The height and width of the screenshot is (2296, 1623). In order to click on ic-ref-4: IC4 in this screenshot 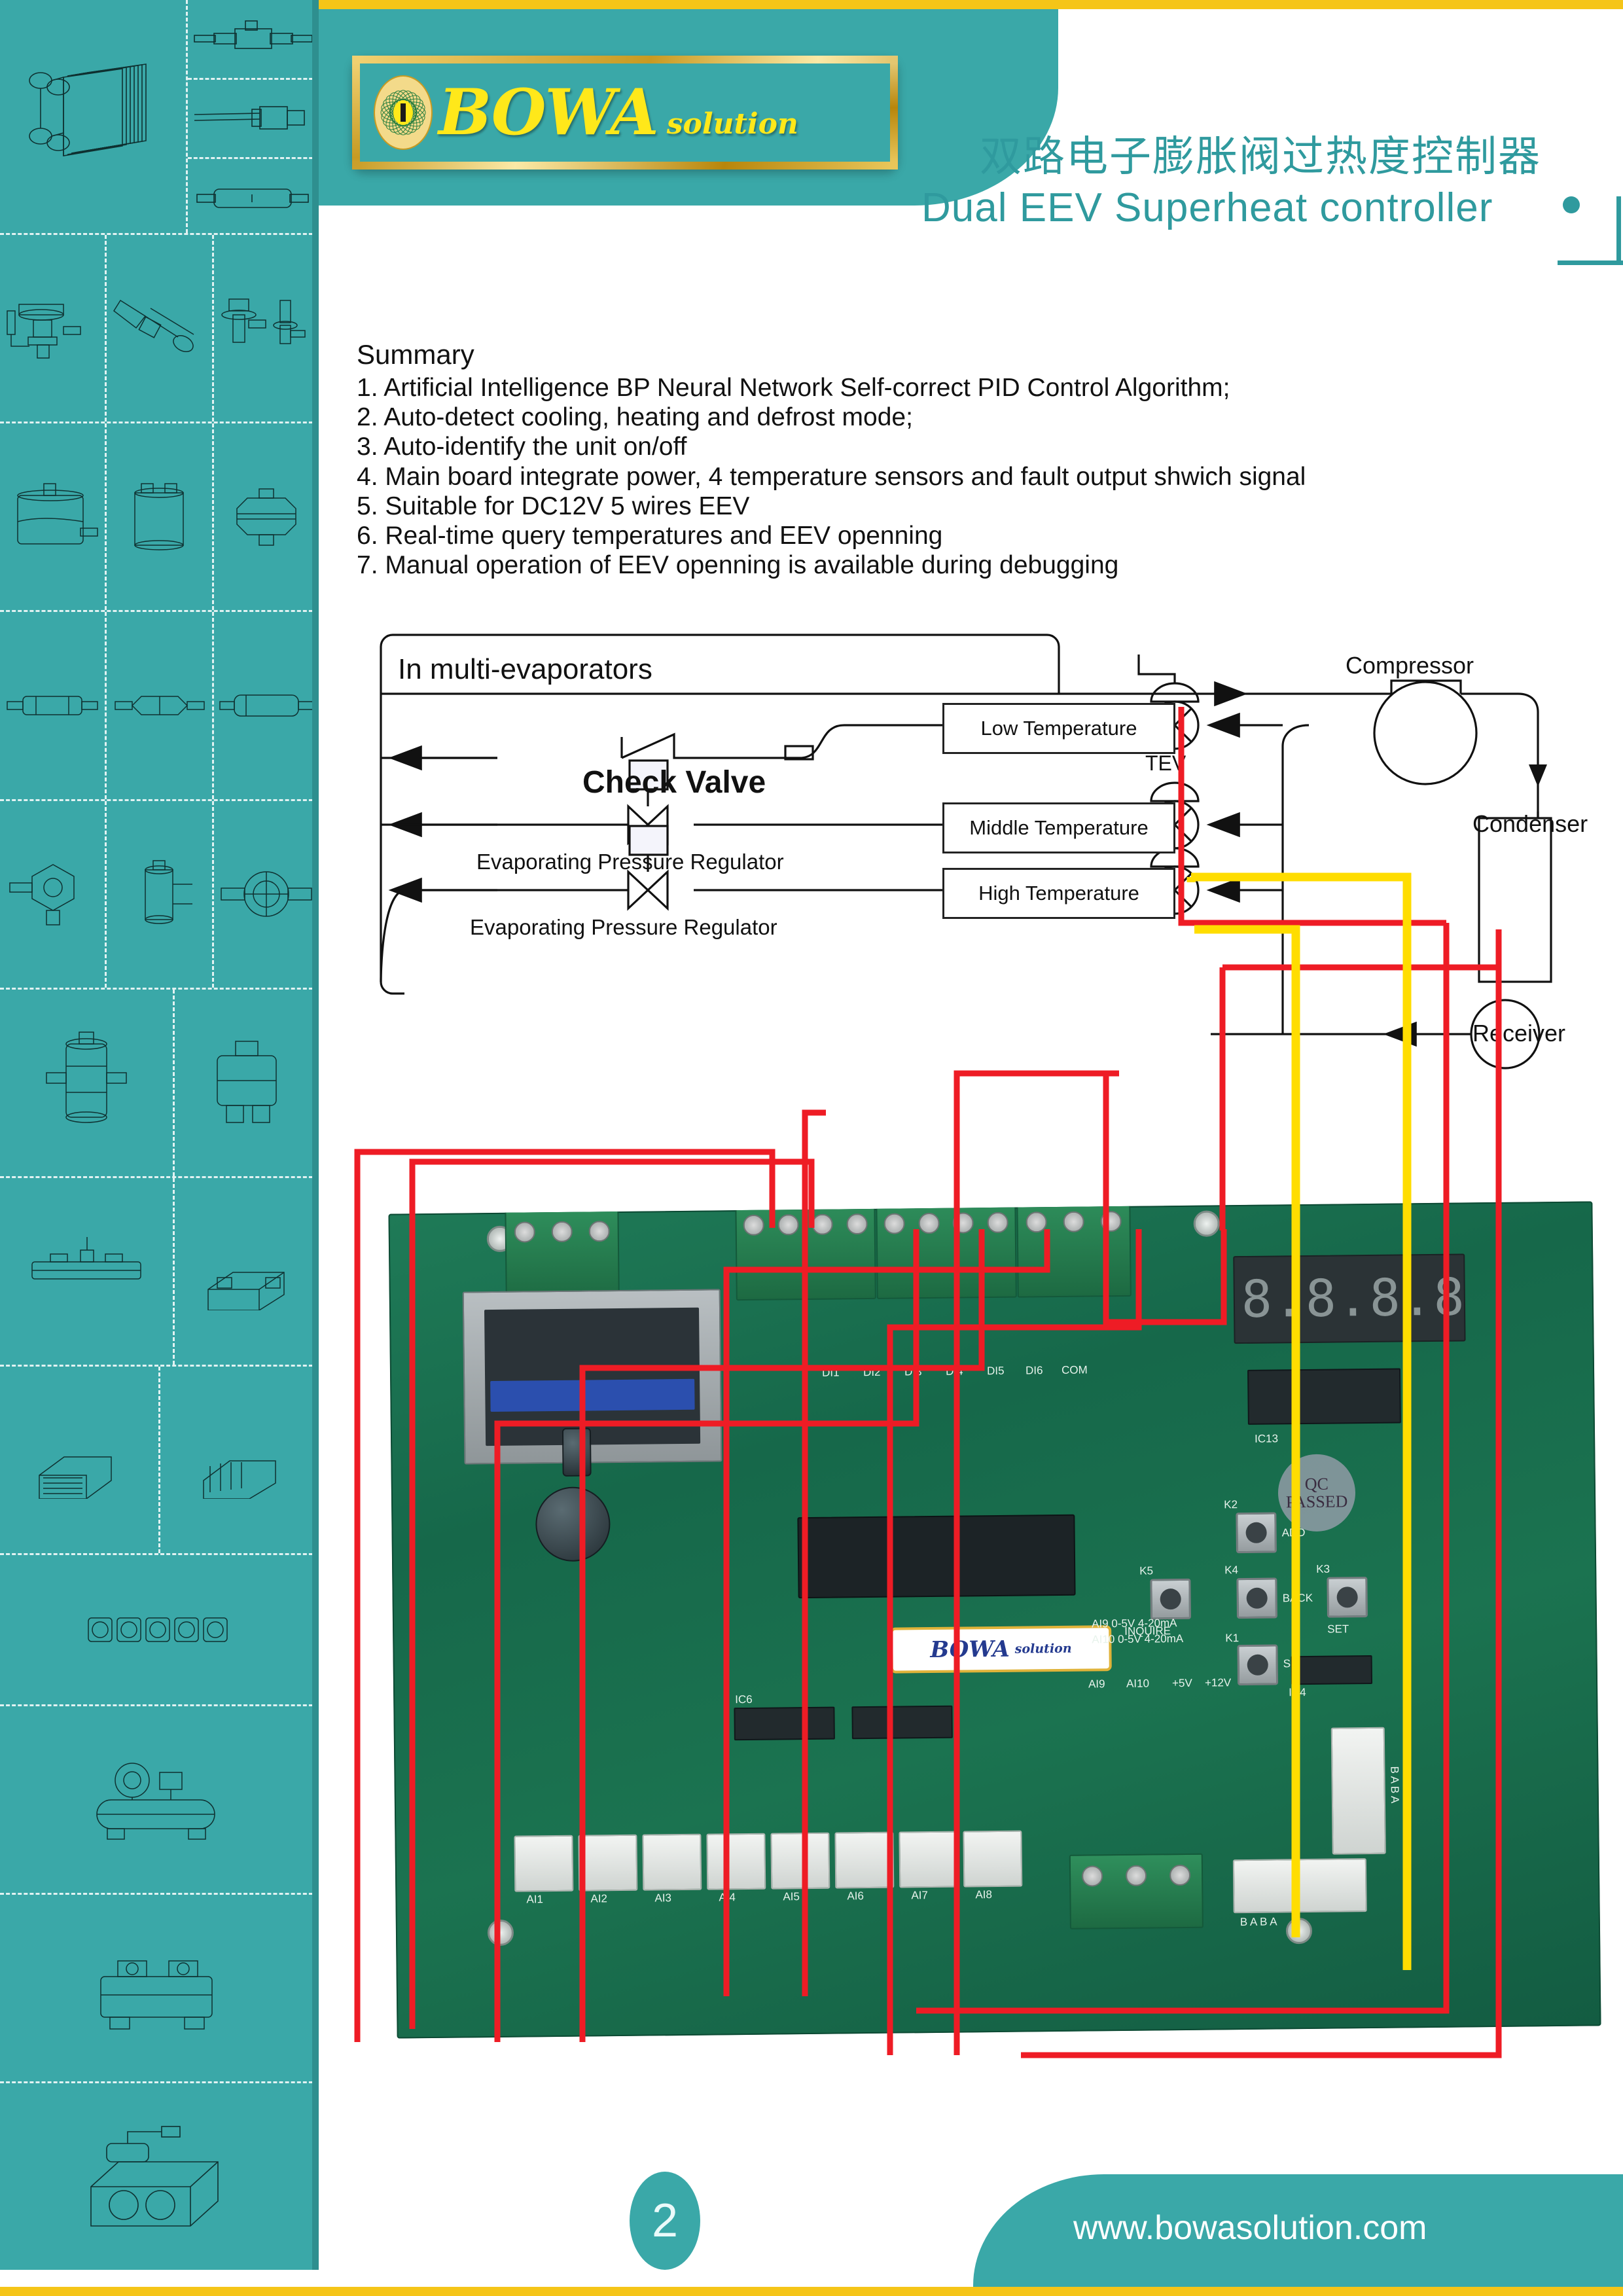, I will do `click(1297, 1692)`.